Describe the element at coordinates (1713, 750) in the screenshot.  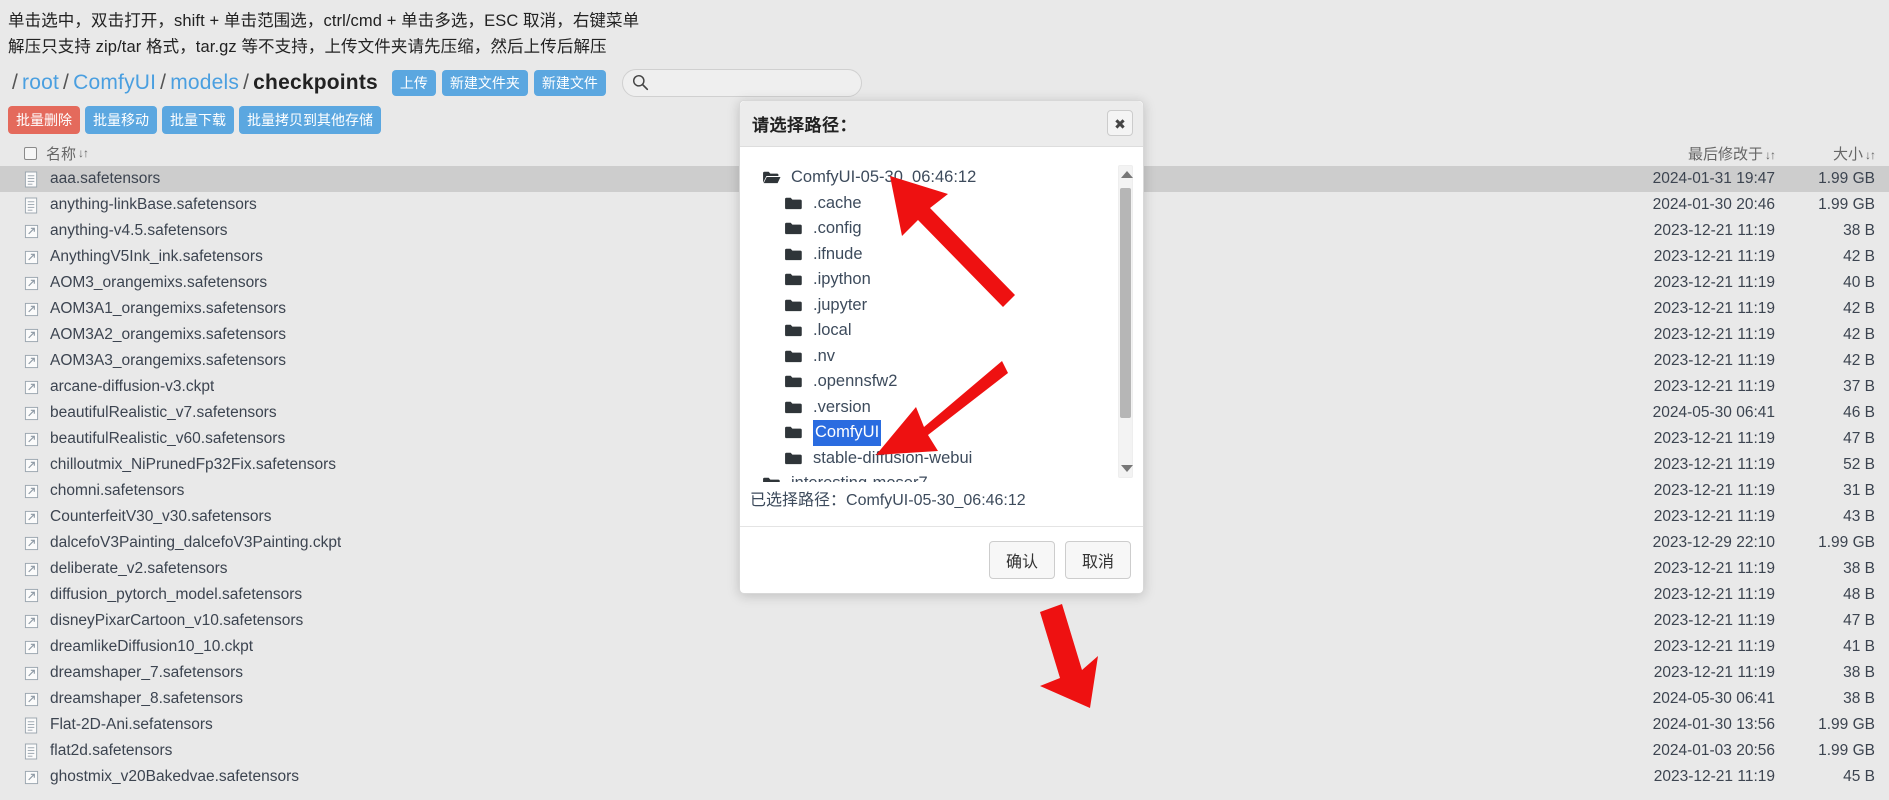
I see `cell-mtime: 2024-01-03 20:56` at that location.